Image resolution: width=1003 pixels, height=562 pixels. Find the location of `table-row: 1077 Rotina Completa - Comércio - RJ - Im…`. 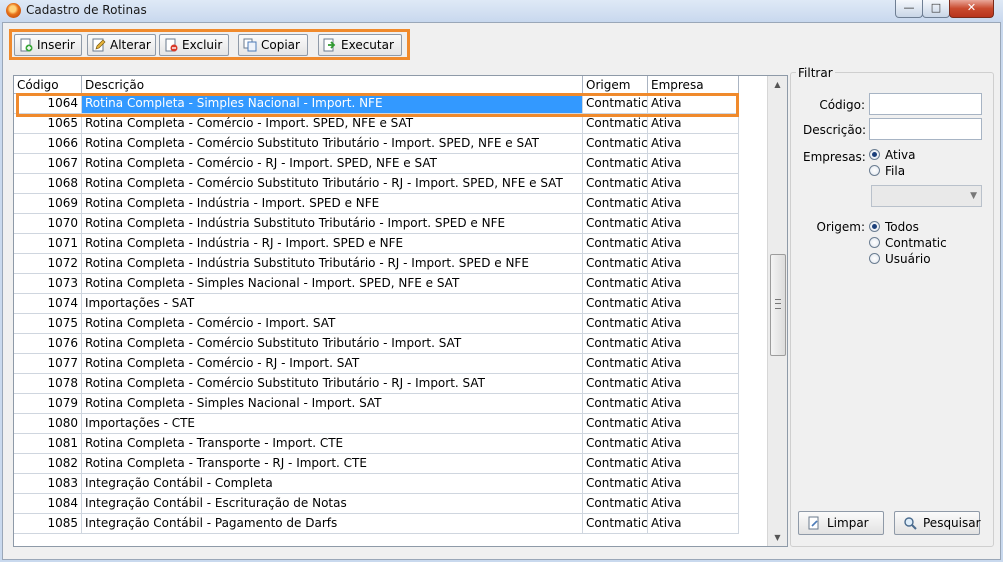

table-row: 1077 Rotina Completa - Comércio - RJ - Im… is located at coordinates (376, 364).